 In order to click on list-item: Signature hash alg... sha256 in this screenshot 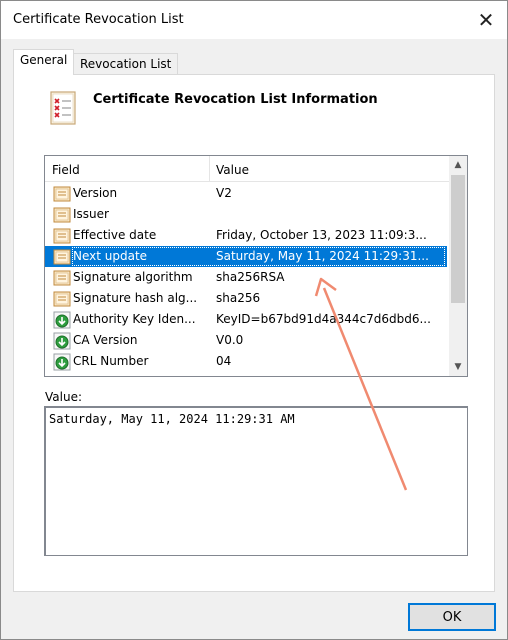, I will do `click(246, 298)`.